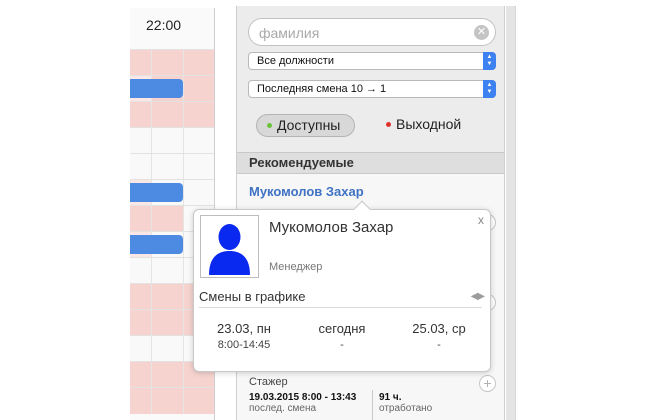  What do you see at coordinates (406, 408) in the screenshot?
I see `hours-label: отработано` at bounding box center [406, 408].